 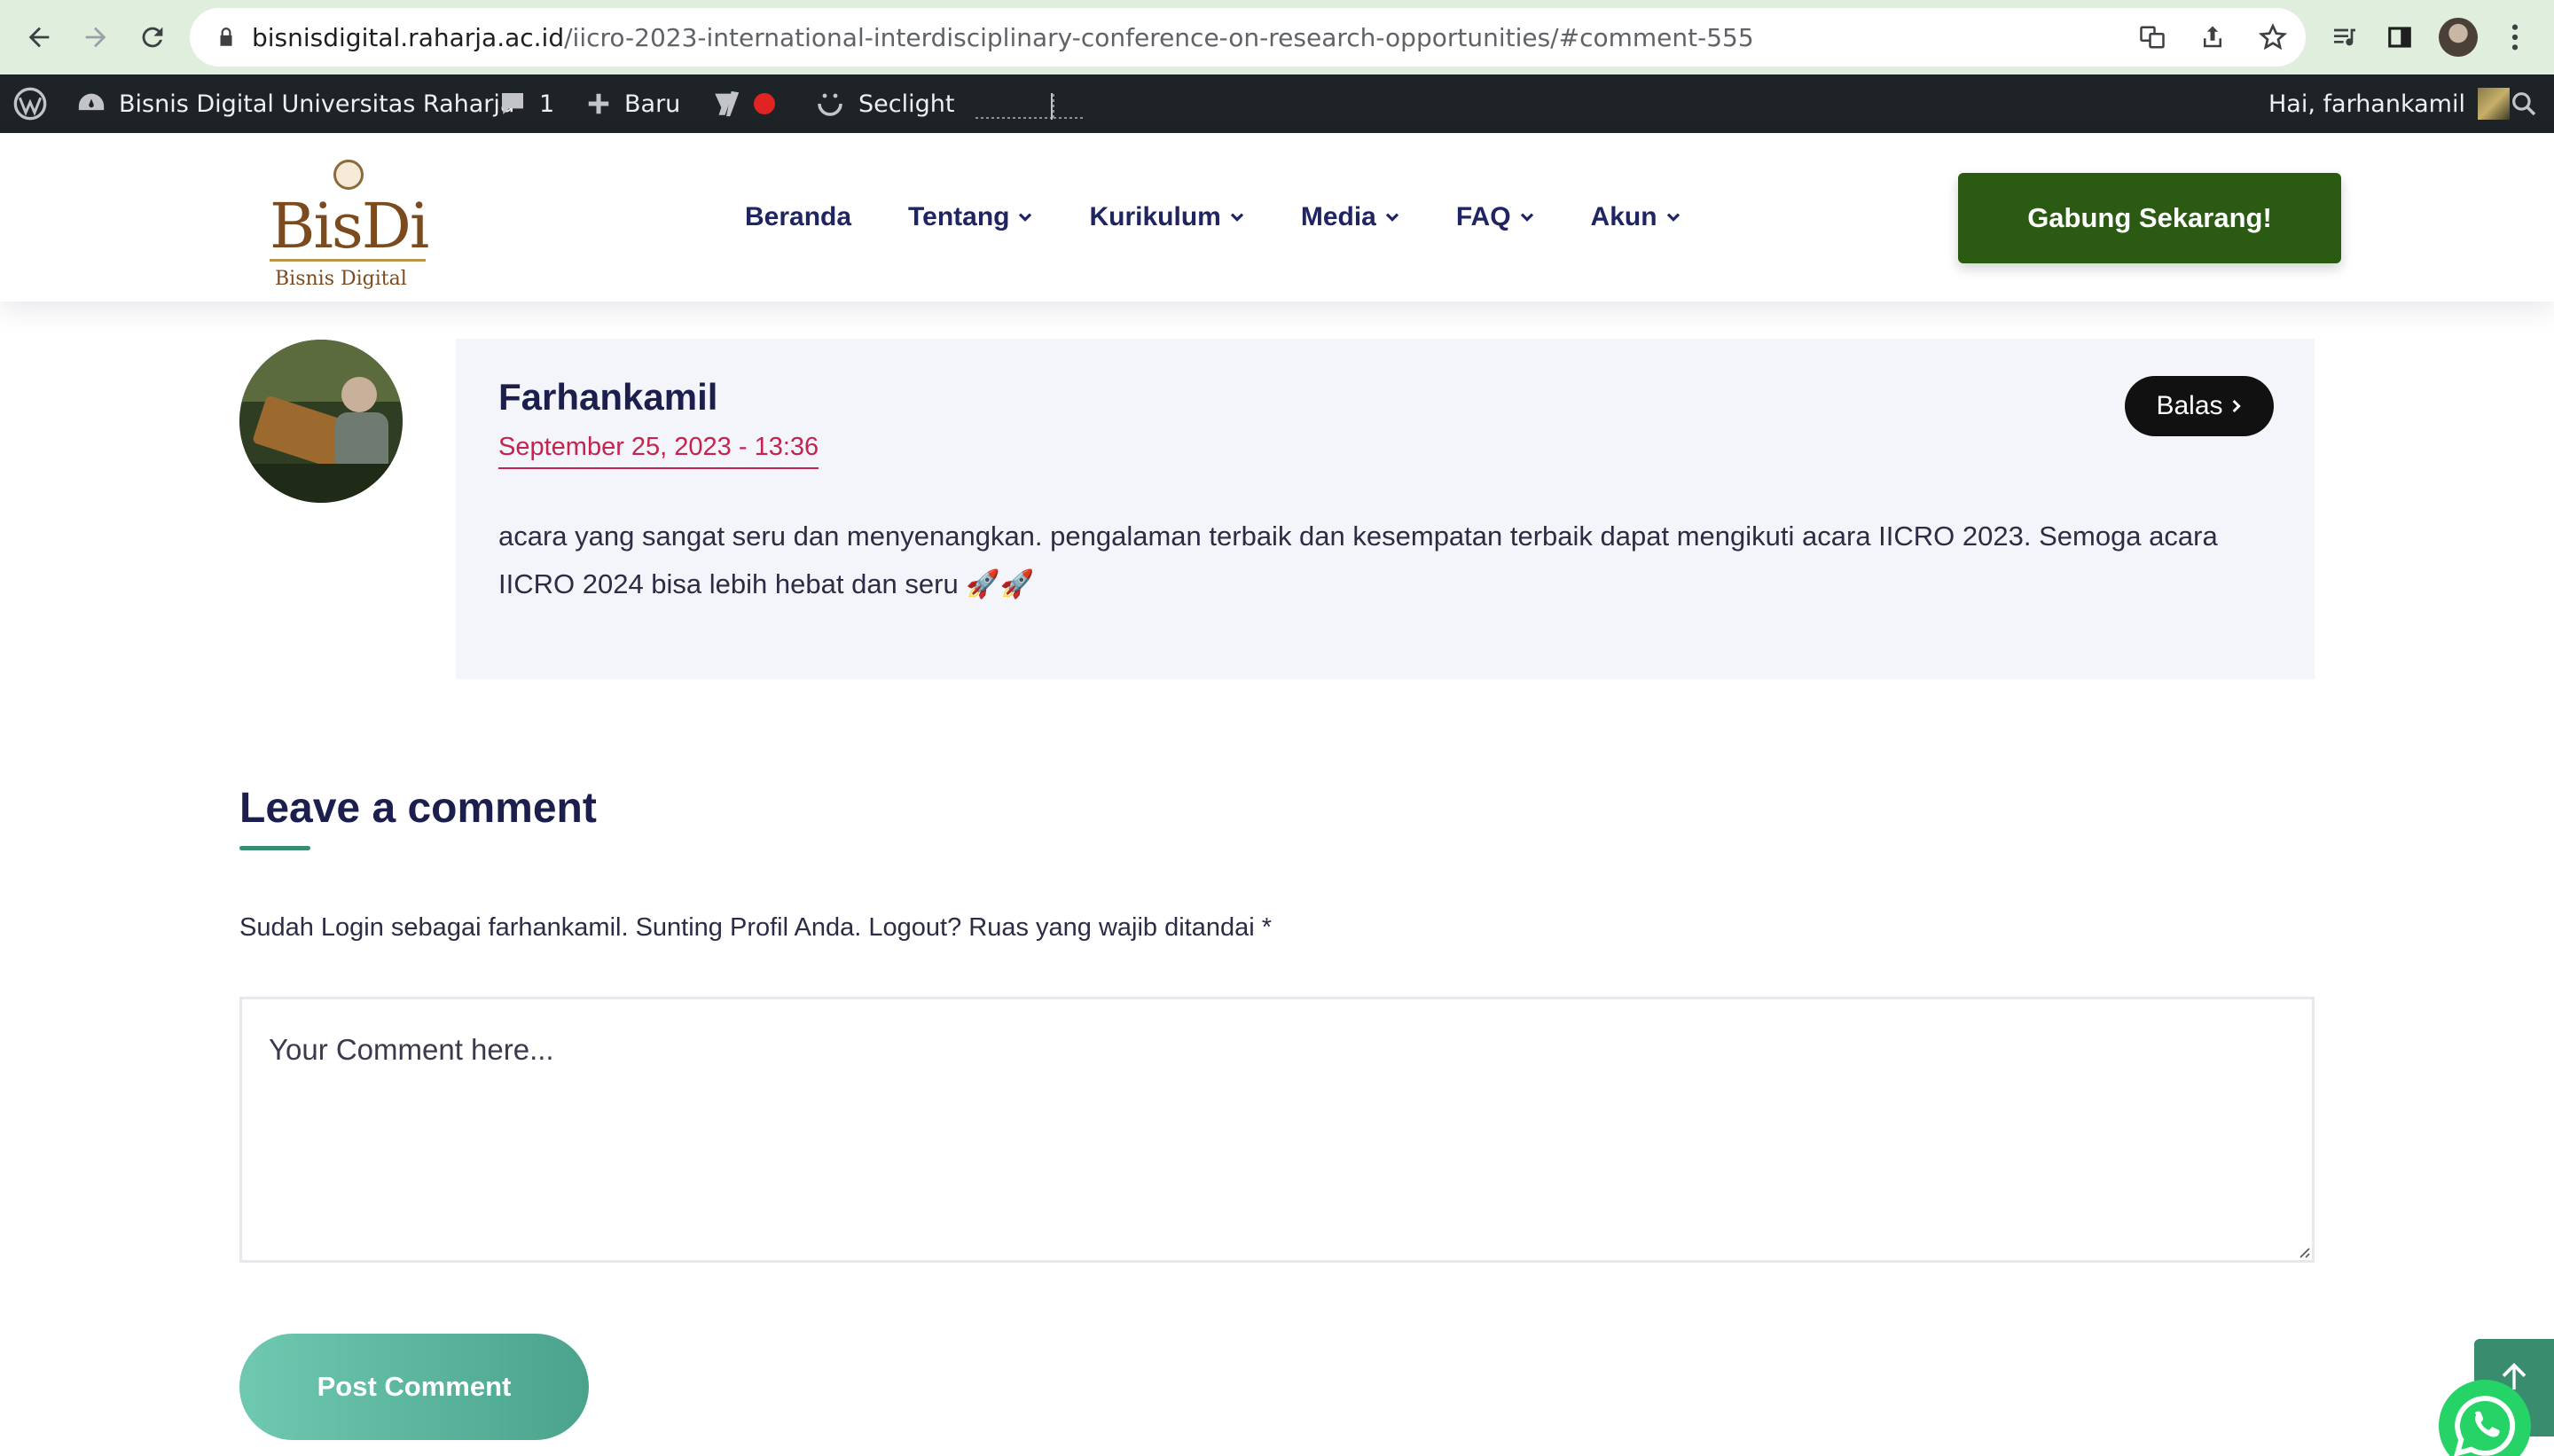 I want to click on forward-button, so click(x=95, y=37).